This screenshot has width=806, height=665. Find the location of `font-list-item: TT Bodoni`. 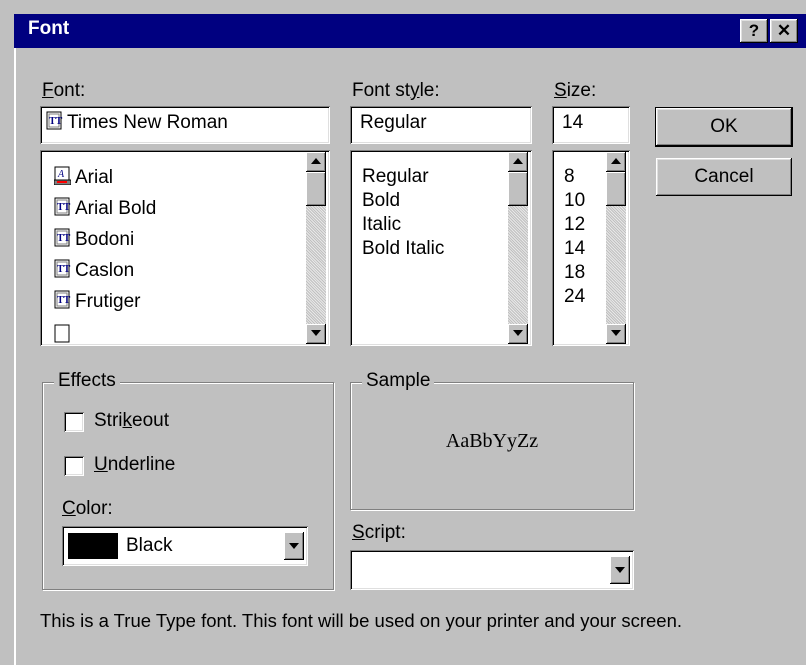

font-list-item: TT Bodoni is located at coordinates (94, 240).